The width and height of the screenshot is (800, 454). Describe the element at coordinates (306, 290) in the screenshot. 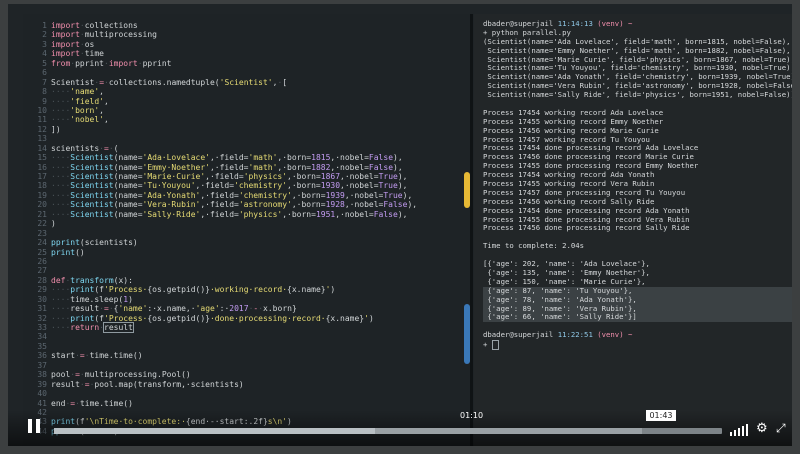

I see `code-token: {x.name}` at that location.